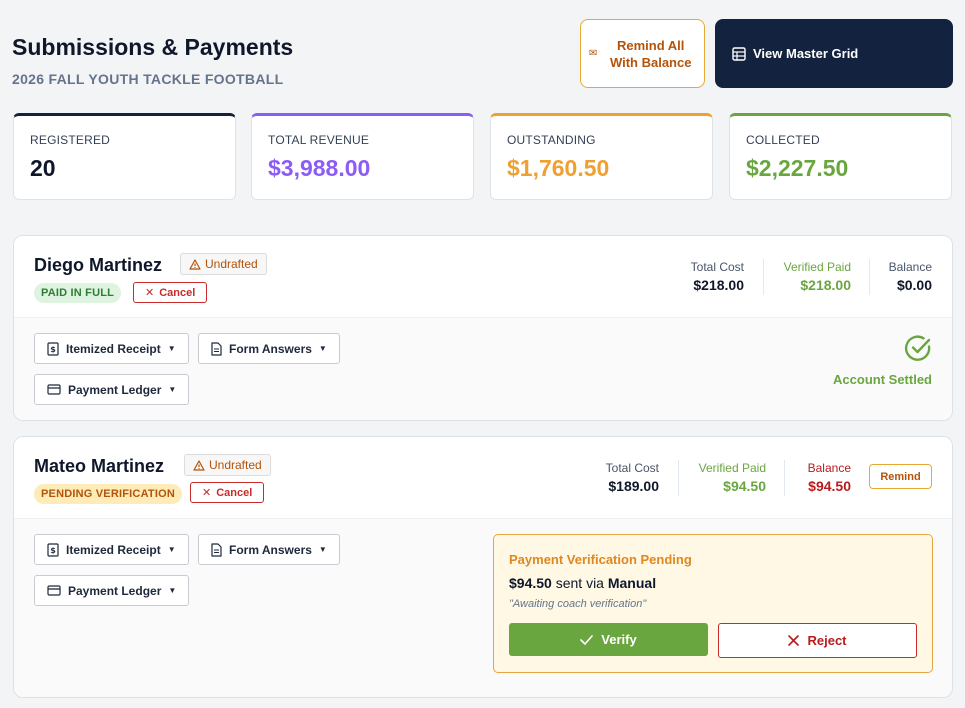 The width and height of the screenshot is (965, 708). Describe the element at coordinates (718, 285) in the screenshot. I see `total-cost-value: $218.00` at that location.